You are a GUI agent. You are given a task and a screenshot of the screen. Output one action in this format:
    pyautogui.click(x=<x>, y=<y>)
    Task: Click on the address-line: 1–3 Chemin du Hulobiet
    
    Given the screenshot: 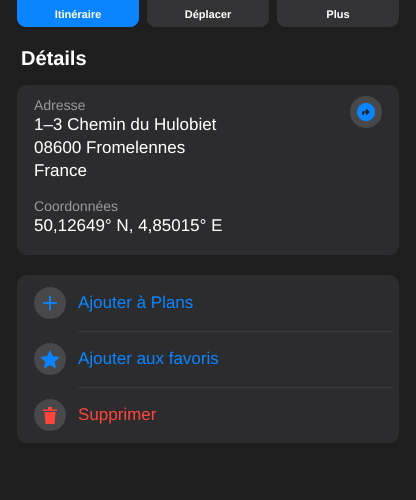 What is the action you would take?
    pyautogui.click(x=125, y=125)
    